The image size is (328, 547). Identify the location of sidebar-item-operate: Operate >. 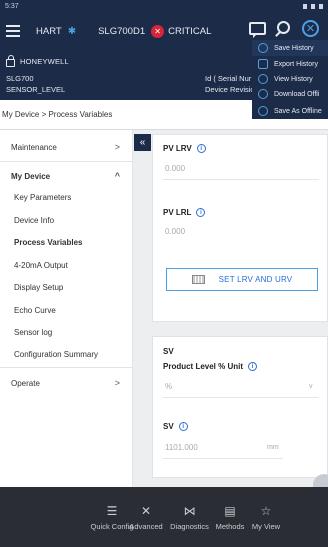
(66, 383).